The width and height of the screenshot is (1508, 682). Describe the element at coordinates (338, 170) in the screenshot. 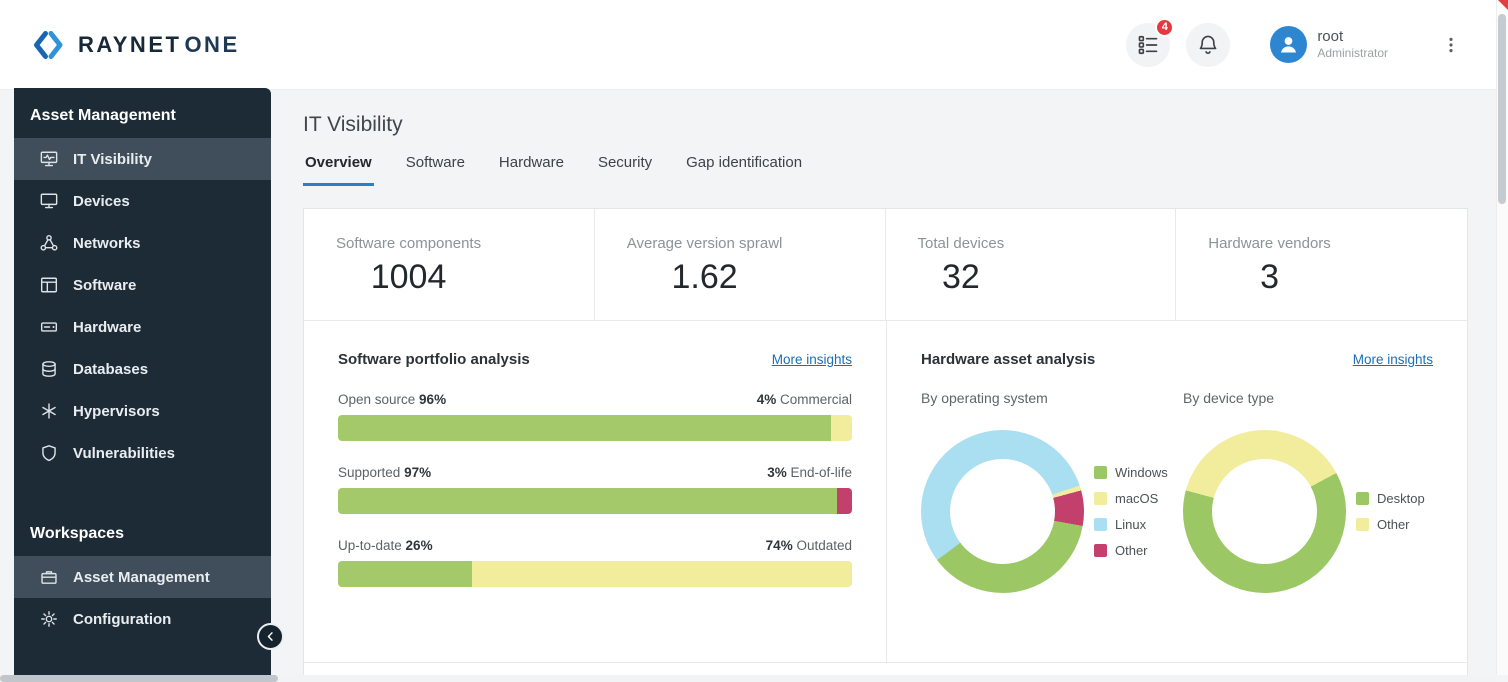

I see `tab-overview: Overview` at that location.